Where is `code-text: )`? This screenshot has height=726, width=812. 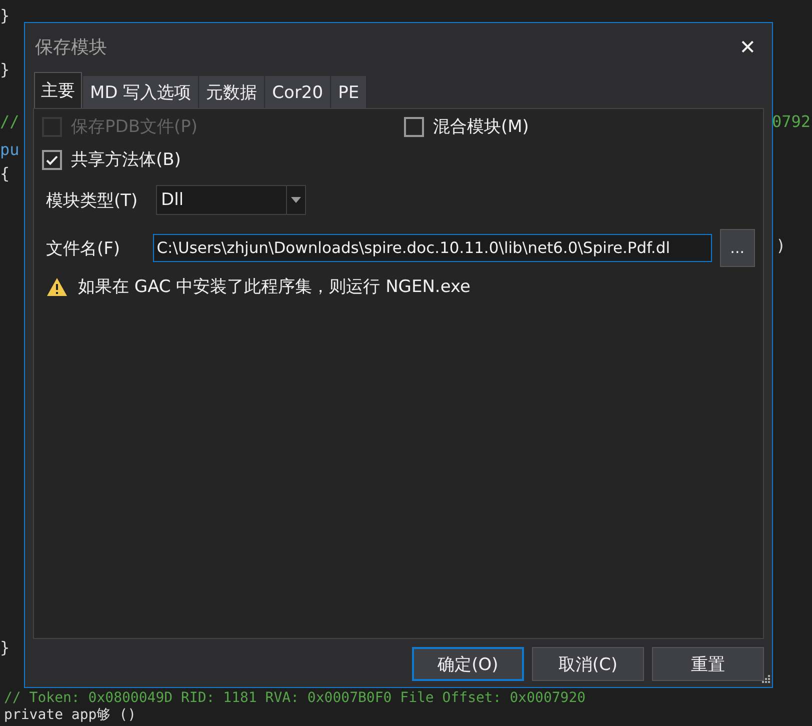
code-text: ) is located at coordinates (781, 246).